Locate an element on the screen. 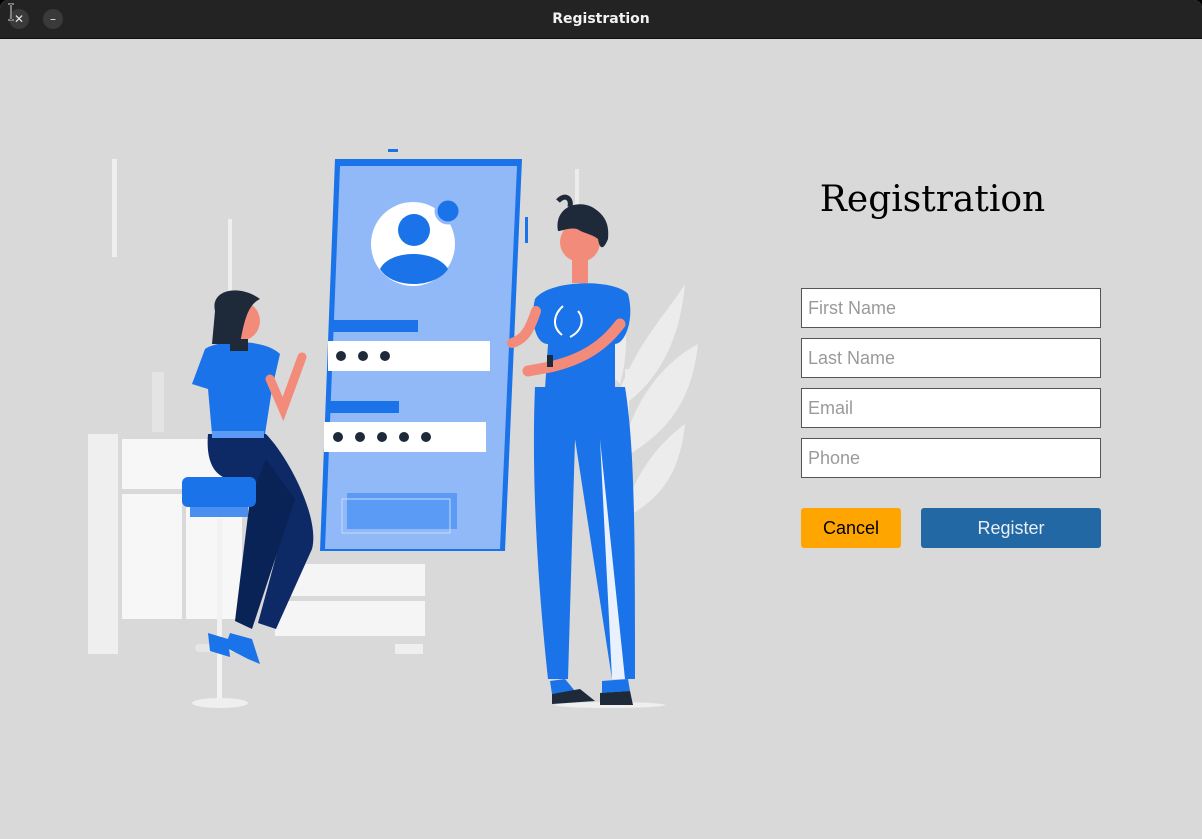 This screenshot has height=839, width=1202. cancel-button: Cancel is located at coordinates (851, 528).